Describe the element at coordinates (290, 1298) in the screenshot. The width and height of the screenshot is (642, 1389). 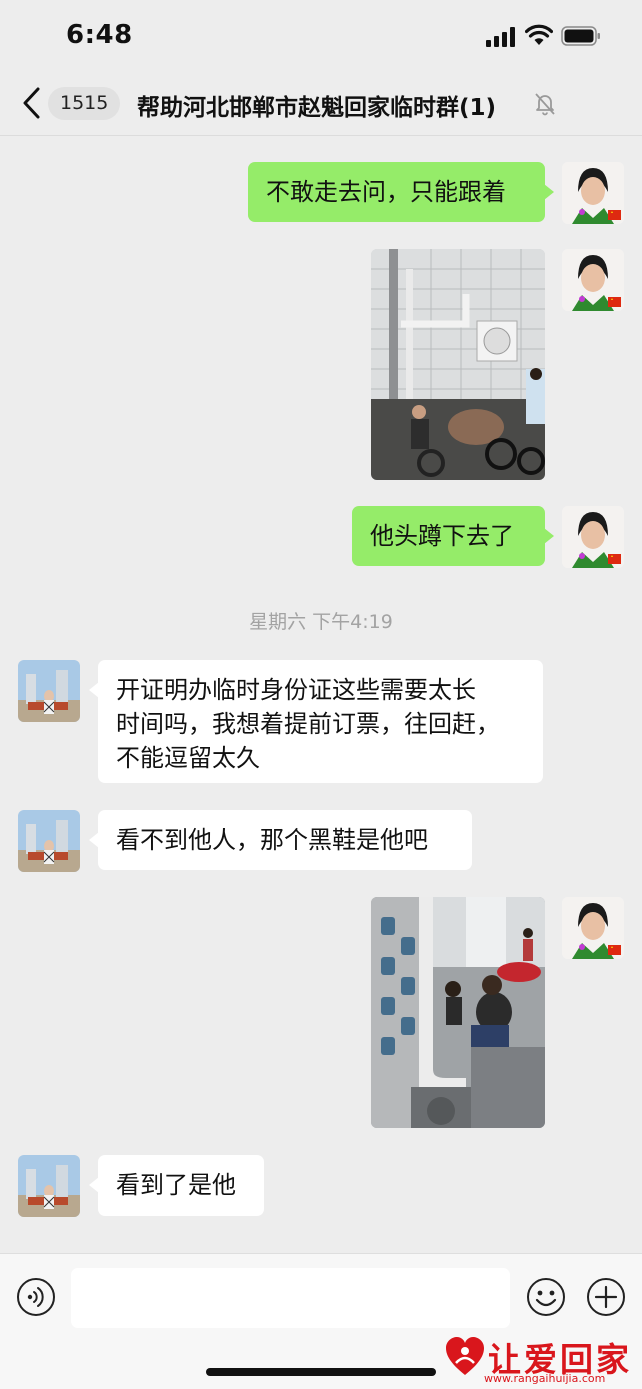
I see `message-input` at that location.